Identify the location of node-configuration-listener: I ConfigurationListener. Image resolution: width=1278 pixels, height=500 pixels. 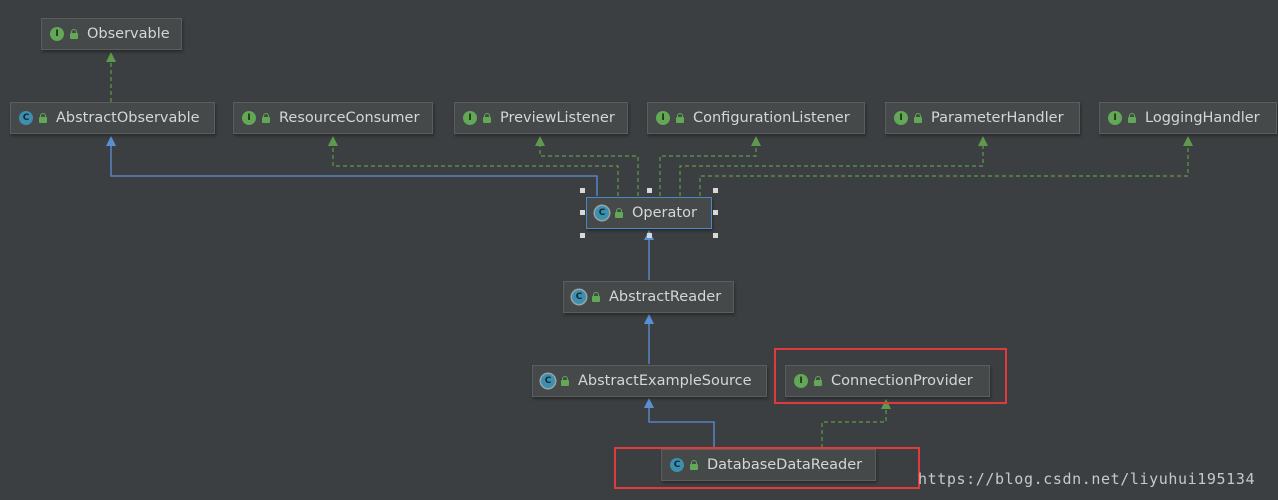
(756, 118).